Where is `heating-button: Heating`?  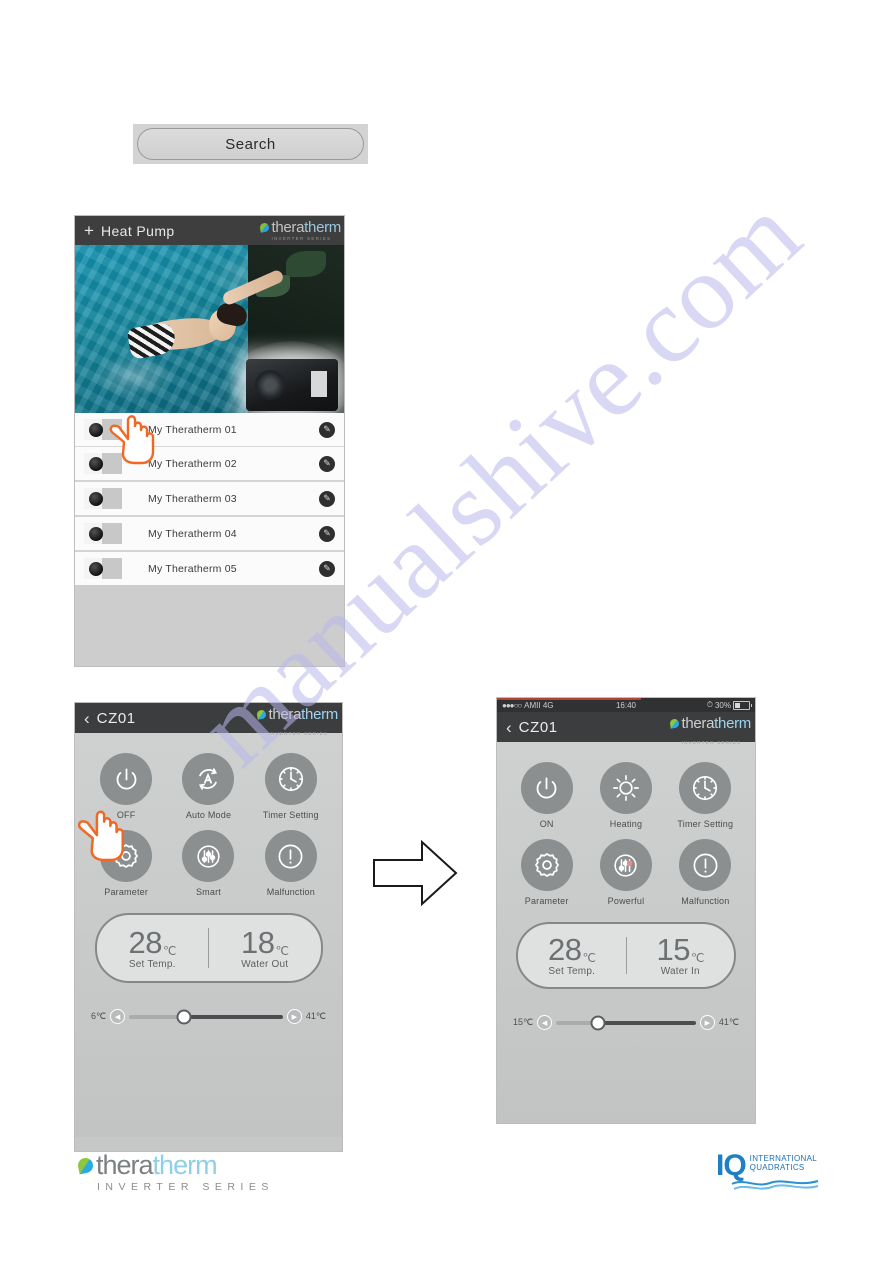 heating-button: Heating is located at coordinates (625, 795).